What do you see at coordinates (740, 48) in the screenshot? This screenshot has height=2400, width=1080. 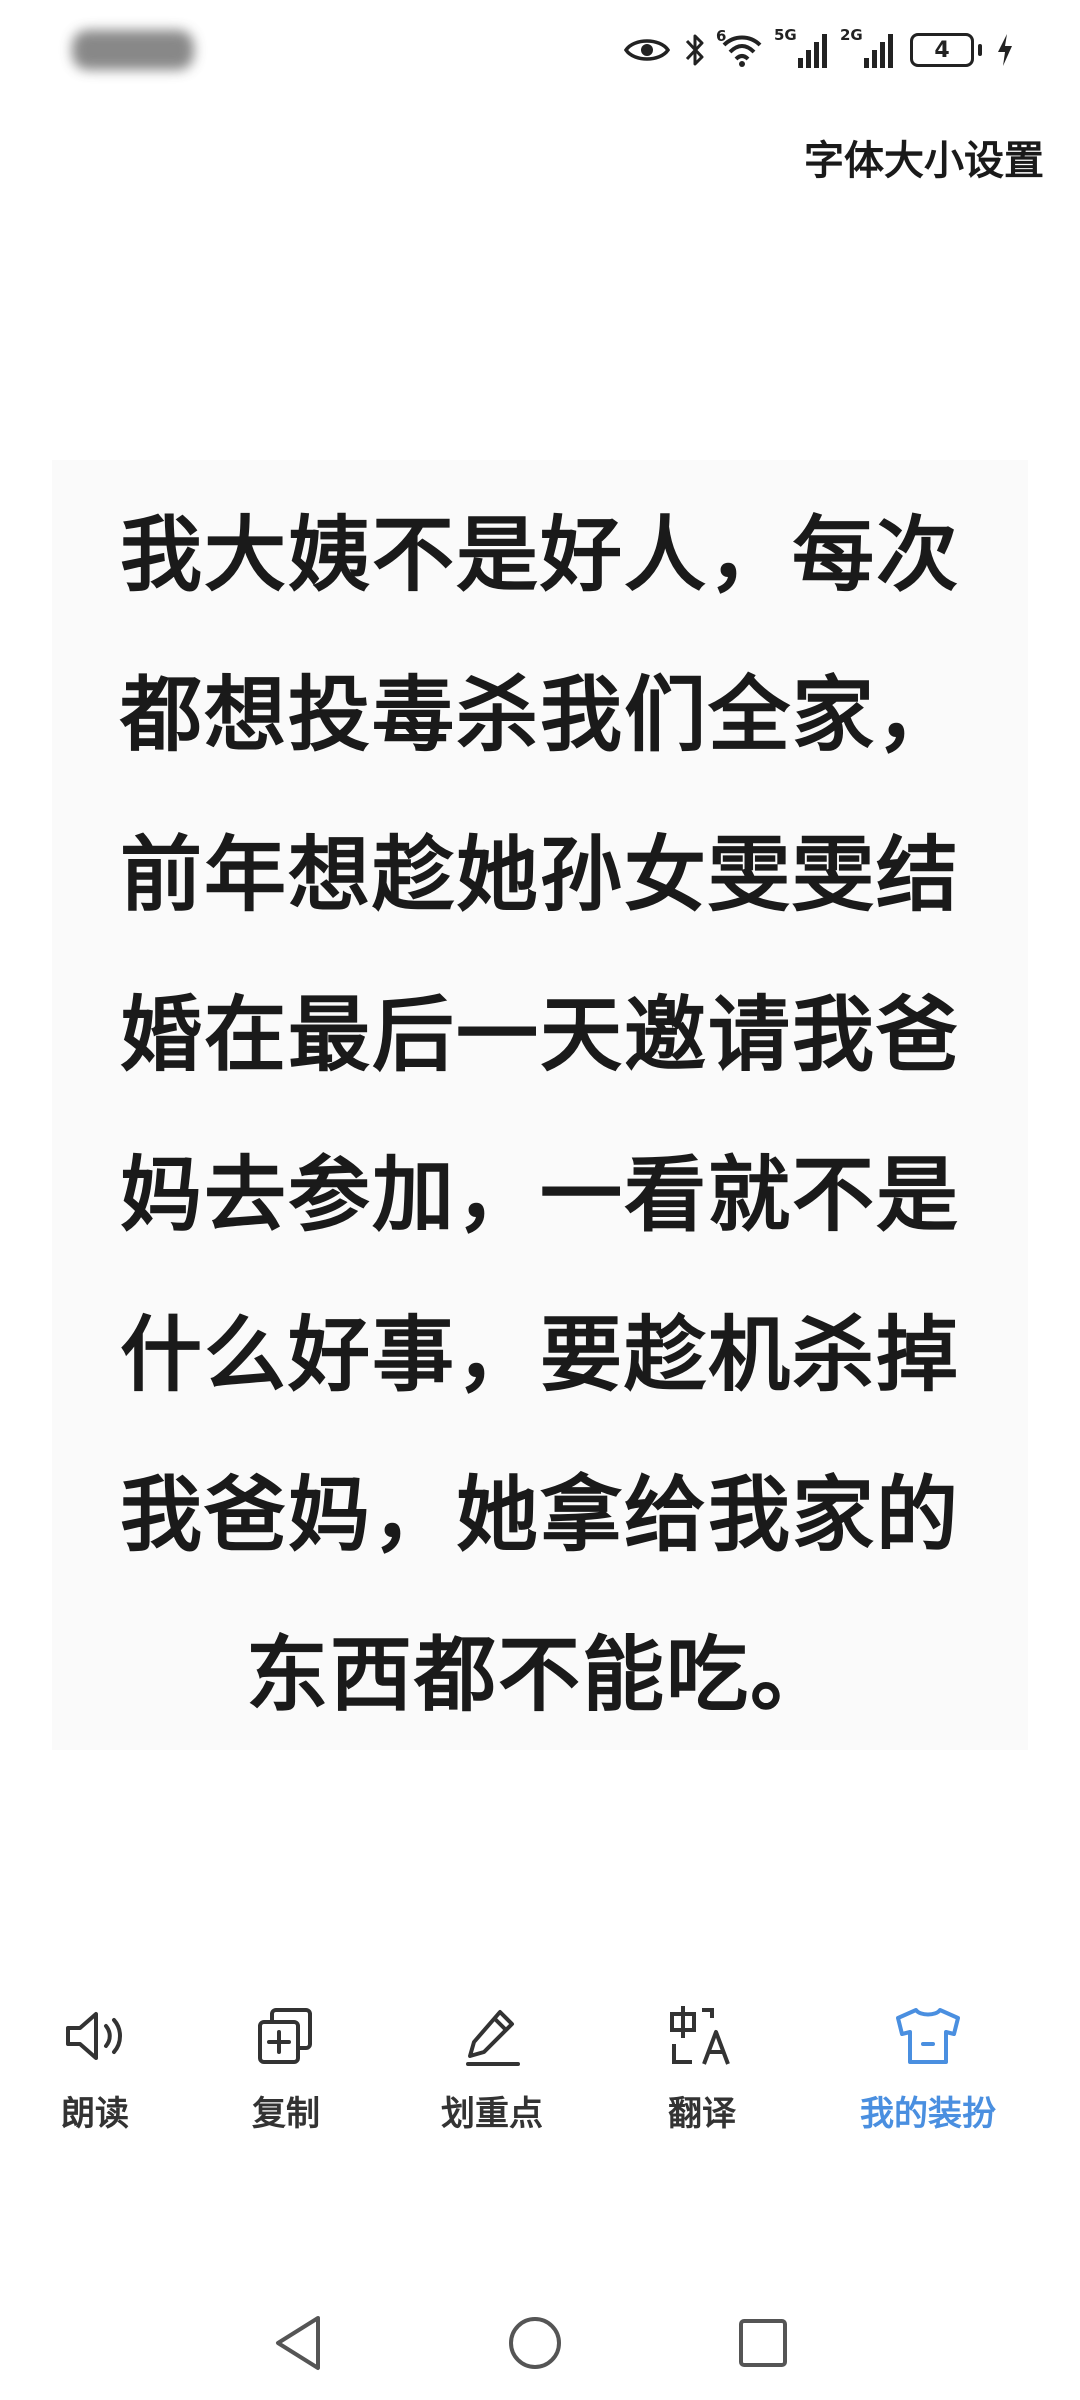 I see `wifi-icon: 6` at bounding box center [740, 48].